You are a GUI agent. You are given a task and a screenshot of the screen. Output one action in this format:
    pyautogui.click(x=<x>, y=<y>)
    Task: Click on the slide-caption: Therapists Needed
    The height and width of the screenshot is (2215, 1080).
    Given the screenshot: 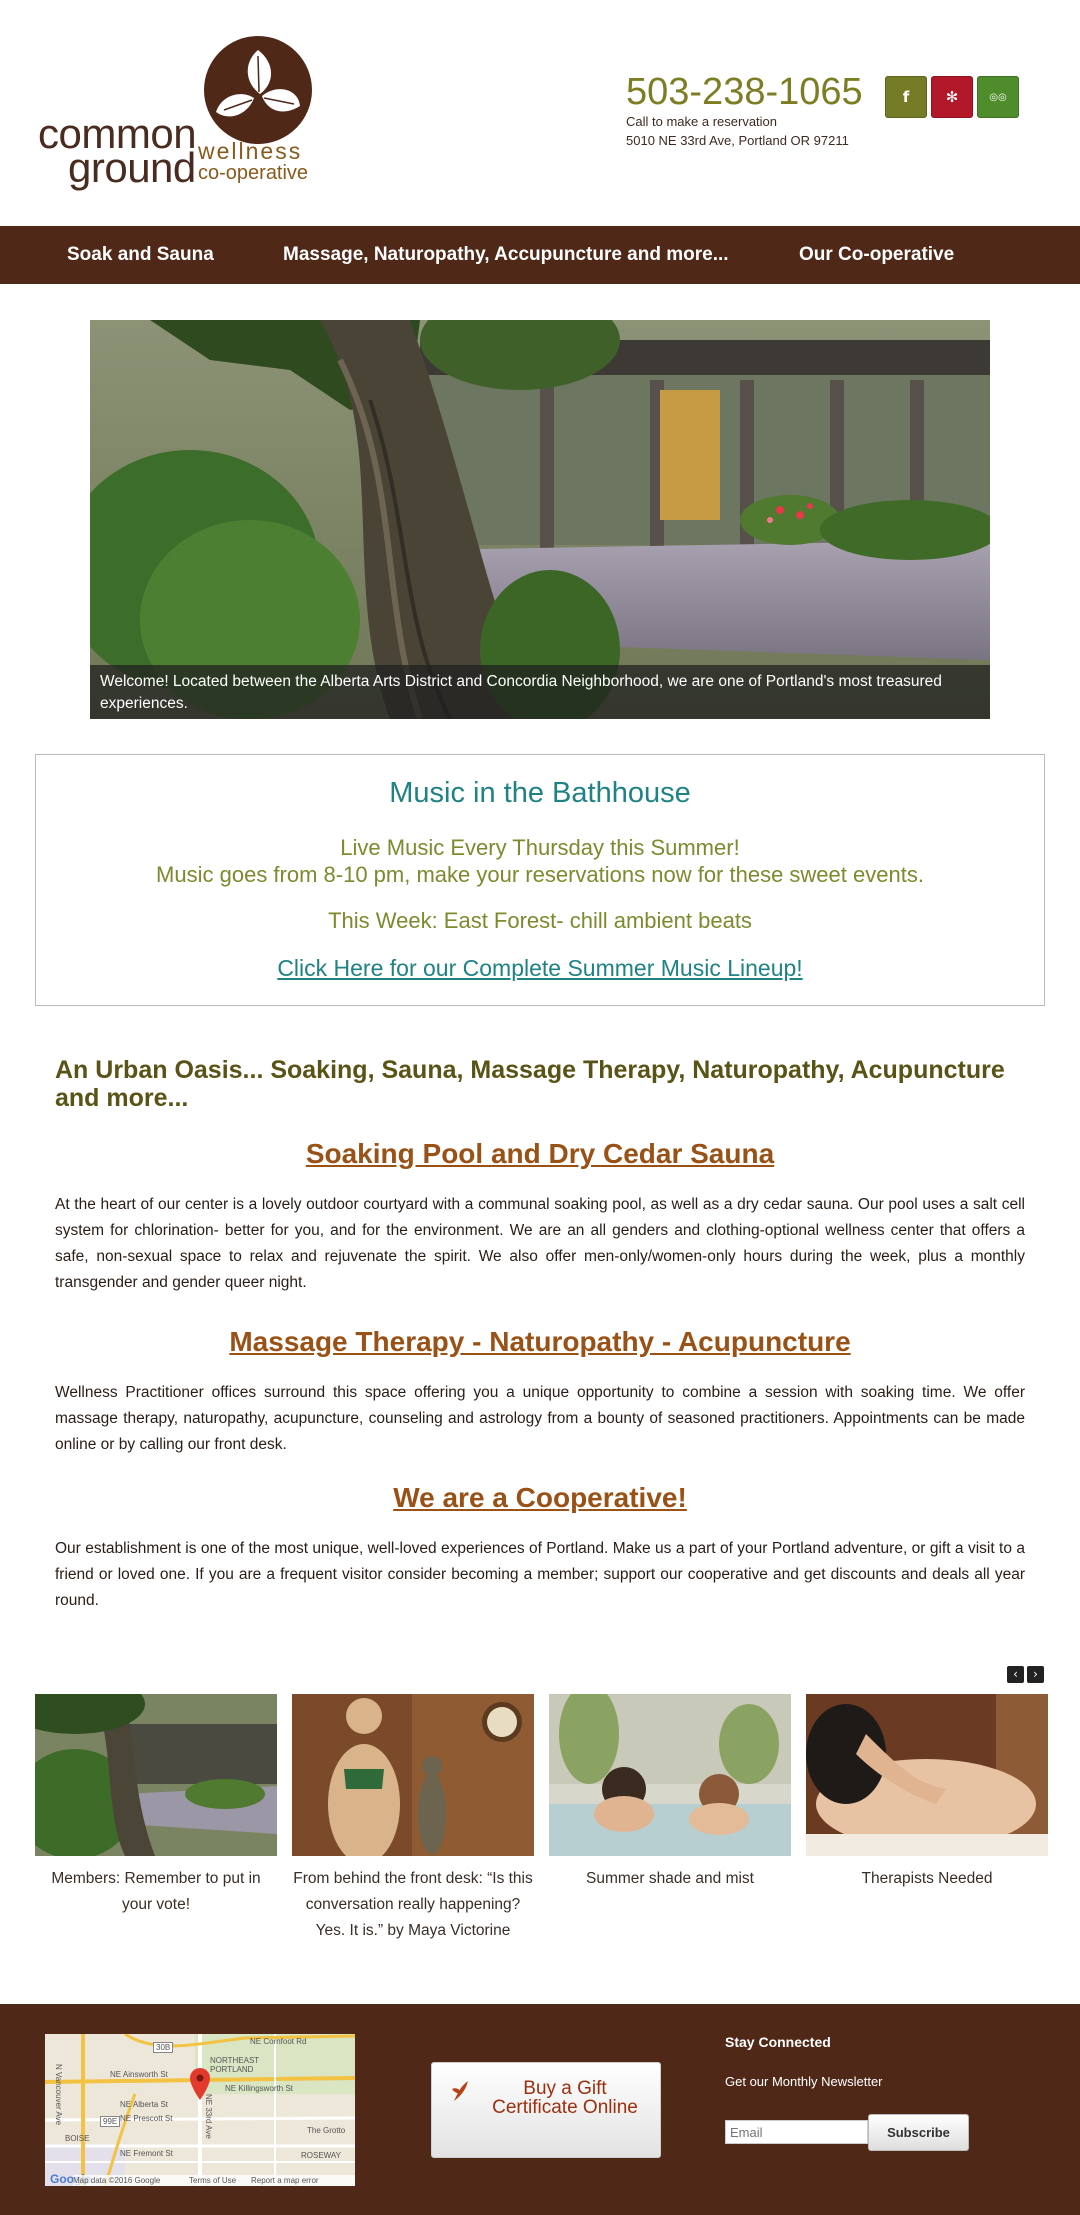 What is the action you would take?
    pyautogui.click(x=927, y=1878)
    